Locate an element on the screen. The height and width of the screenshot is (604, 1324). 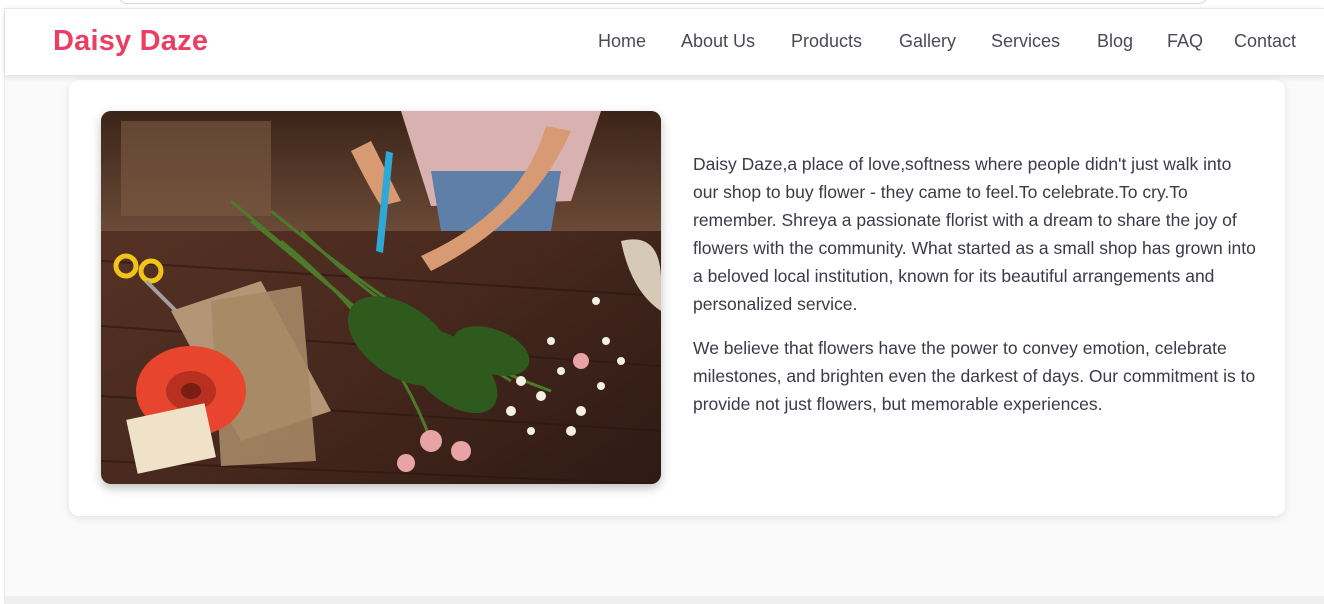
nav-products: Products is located at coordinates (826, 41).